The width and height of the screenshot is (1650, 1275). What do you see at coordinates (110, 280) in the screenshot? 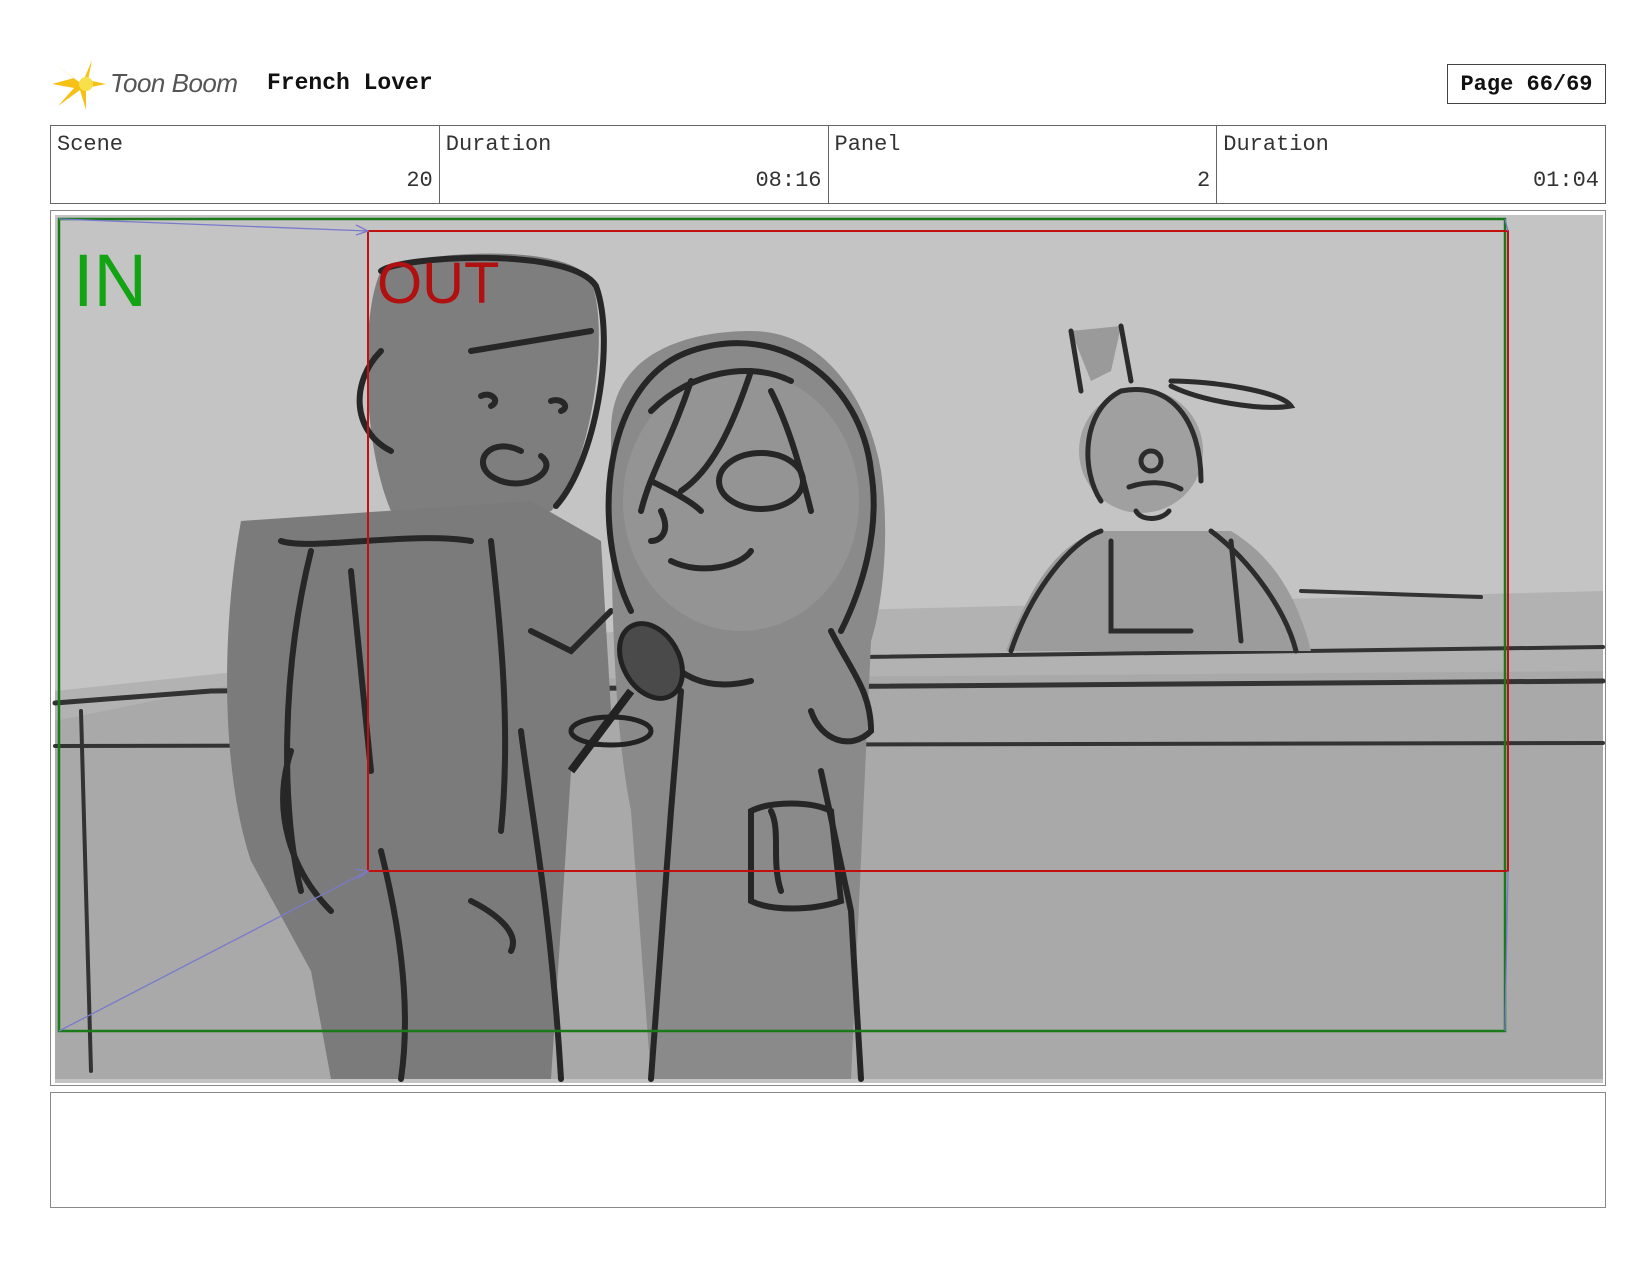
I see `in-label: IN` at bounding box center [110, 280].